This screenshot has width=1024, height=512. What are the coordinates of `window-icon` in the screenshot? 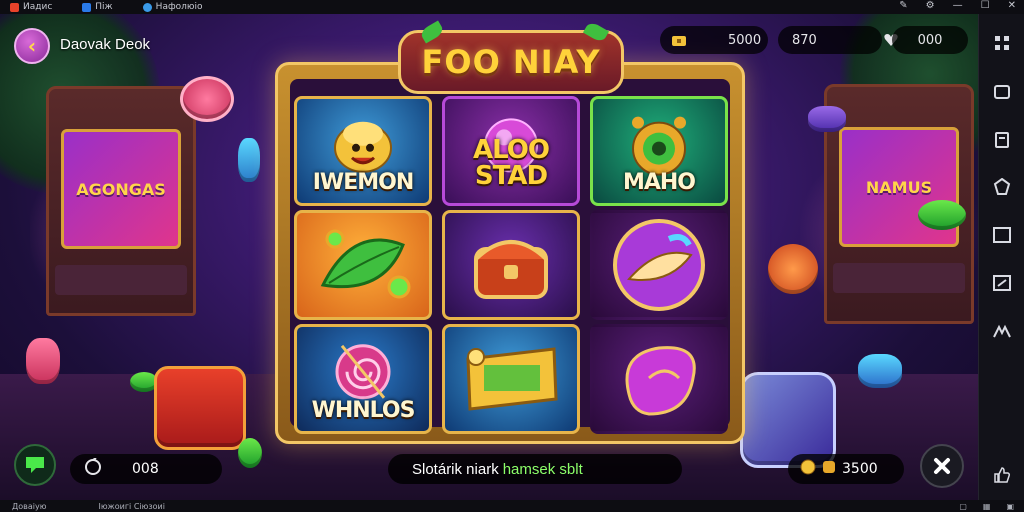 It's located at (1002, 235).